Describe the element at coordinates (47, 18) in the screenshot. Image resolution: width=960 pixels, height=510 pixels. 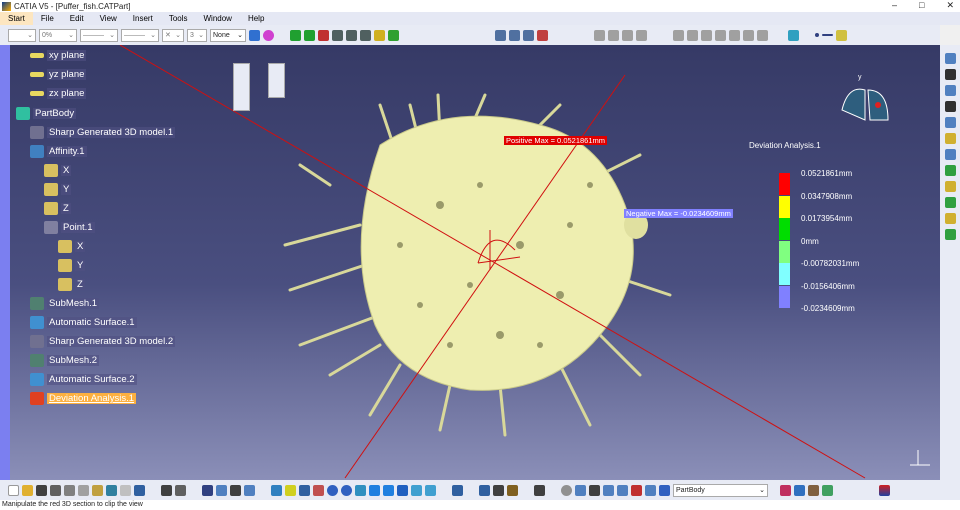
I see `menu-file: File` at that location.